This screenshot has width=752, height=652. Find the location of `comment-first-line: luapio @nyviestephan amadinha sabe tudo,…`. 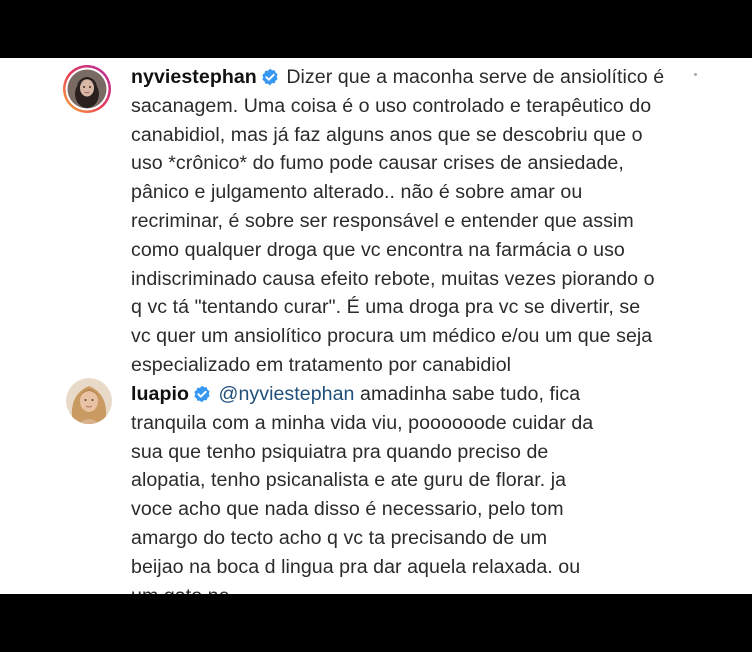

comment-first-line: luapio @nyviestephan amadinha sabe tudo,… is located at coordinates (362, 394).